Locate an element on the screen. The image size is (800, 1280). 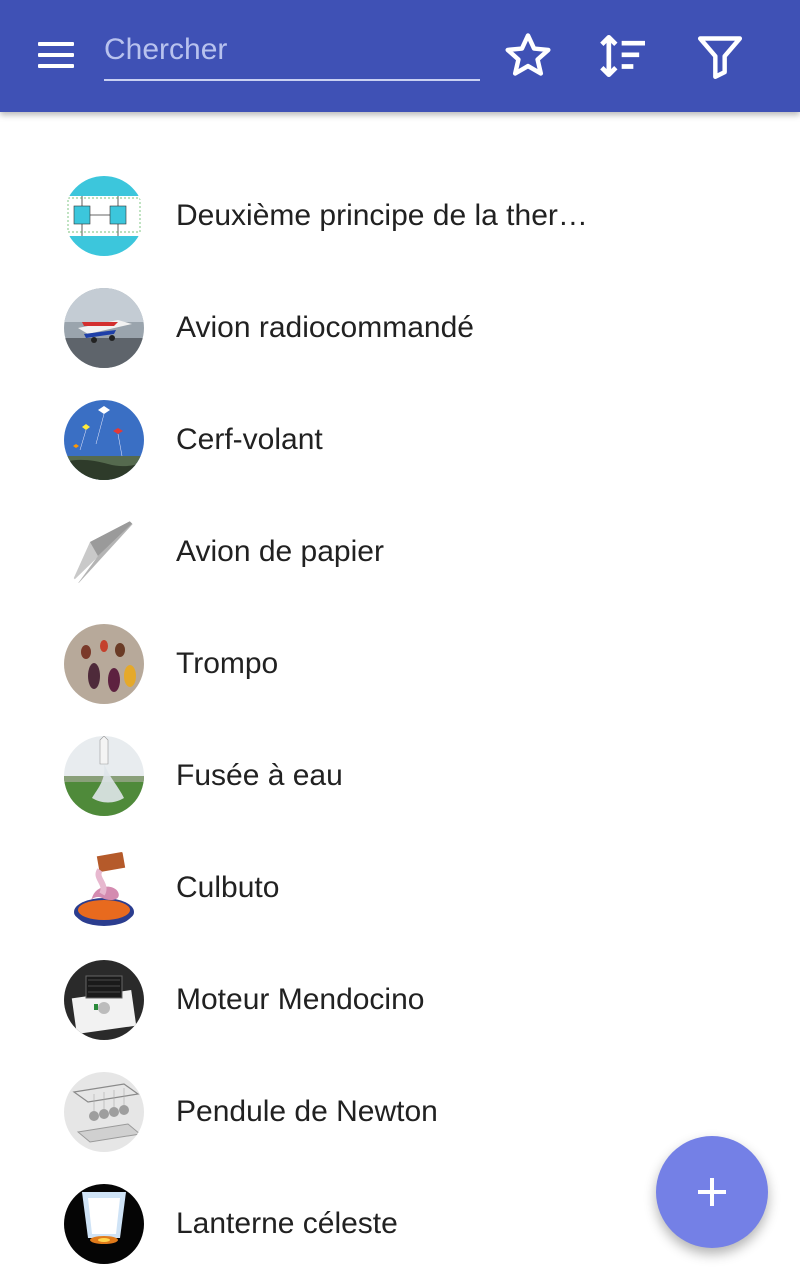
filter-icon is located at coordinates (720, 57).